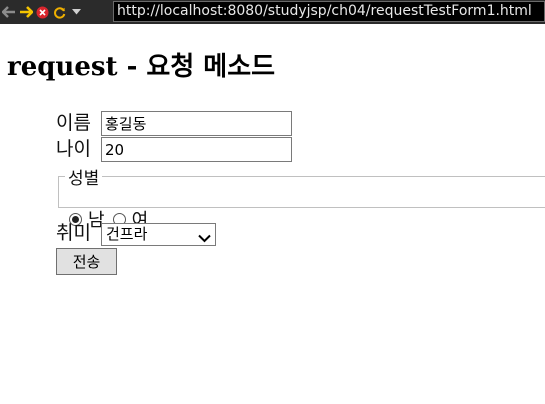 This screenshot has height=404, width=545. Describe the element at coordinates (86, 261) in the screenshot. I see `submit-button: 전송` at that location.